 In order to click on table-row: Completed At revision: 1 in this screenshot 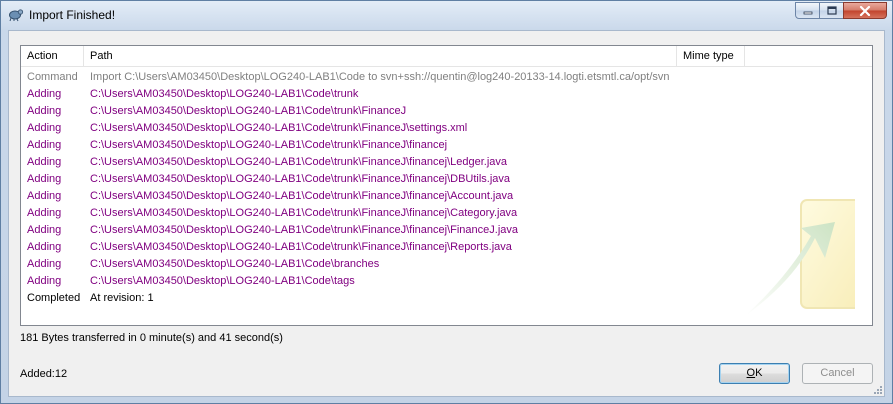, I will do `click(446, 298)`.